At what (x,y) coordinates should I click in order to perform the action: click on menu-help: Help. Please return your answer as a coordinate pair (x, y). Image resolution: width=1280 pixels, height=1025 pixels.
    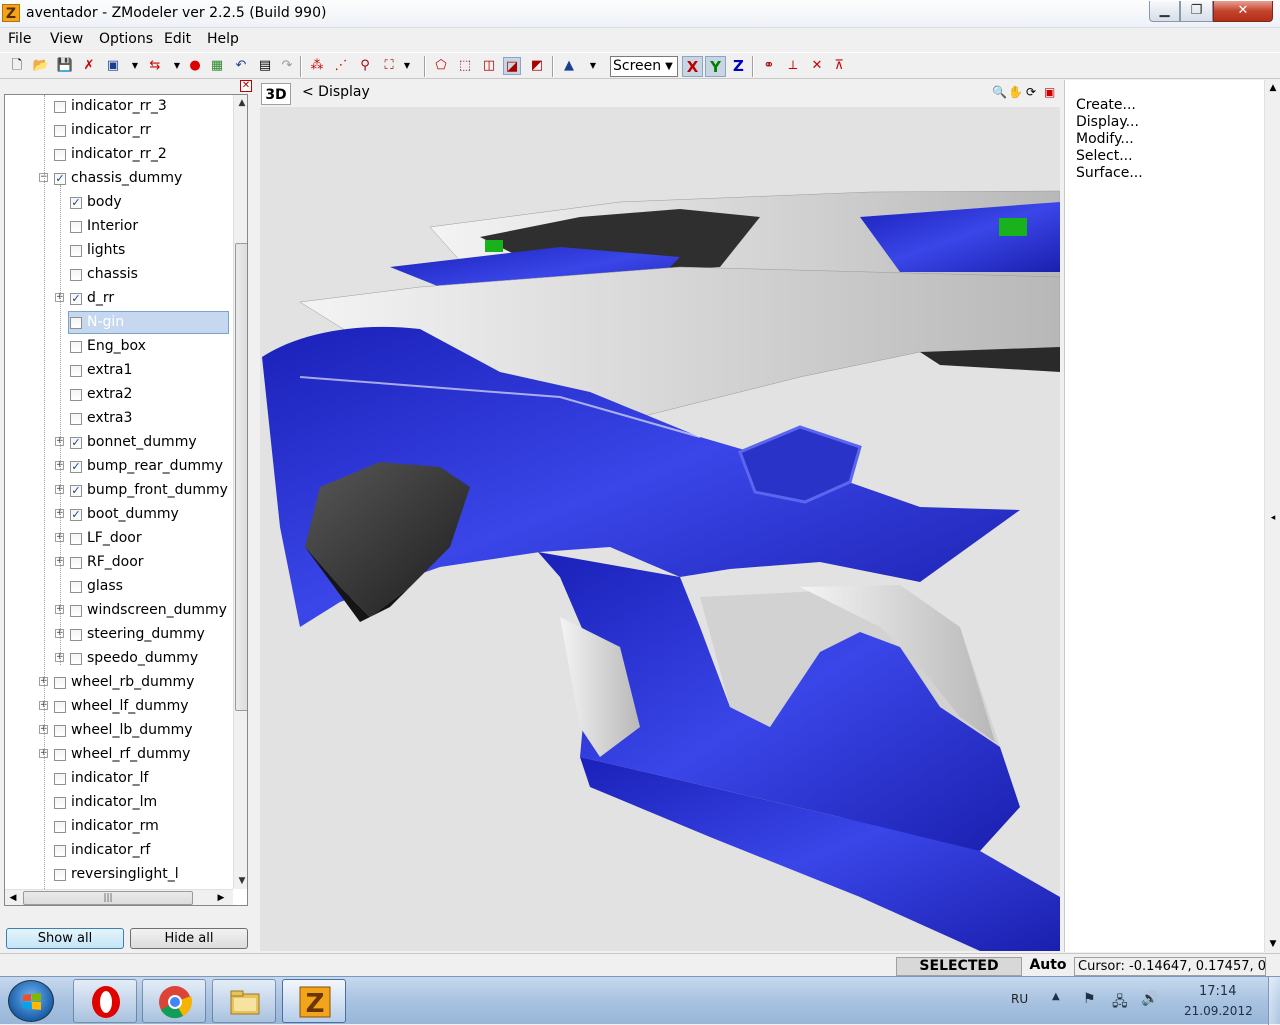
    Looking at the image, I should click on (223, 39).